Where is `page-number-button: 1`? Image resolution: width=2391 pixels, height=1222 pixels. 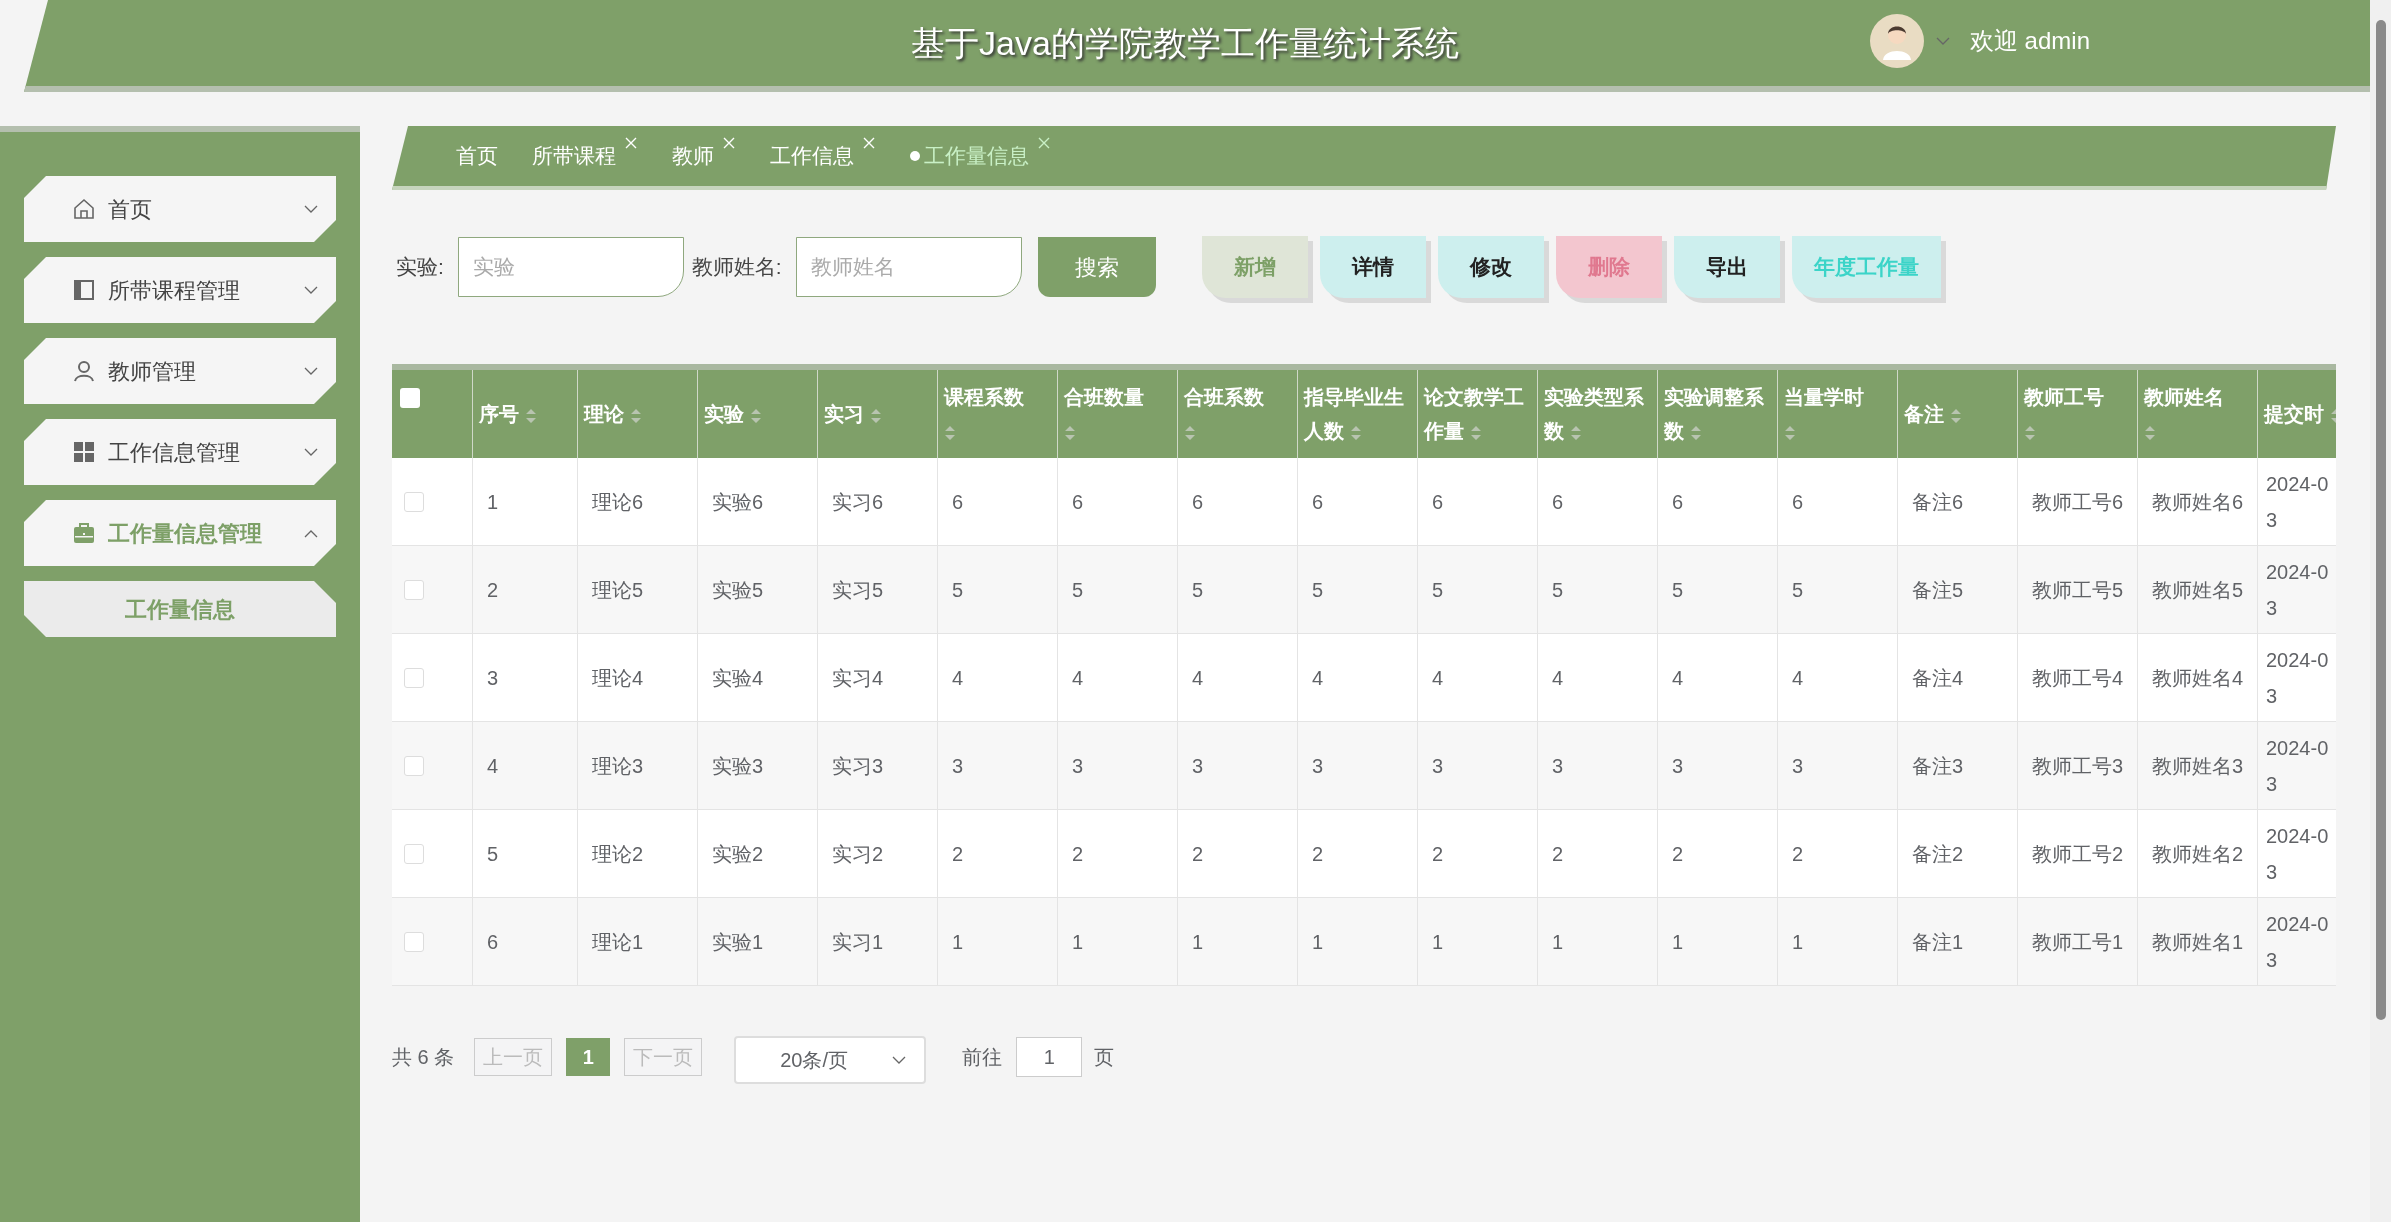 page-number-button: 1 is located at coordinates (588, 1057).